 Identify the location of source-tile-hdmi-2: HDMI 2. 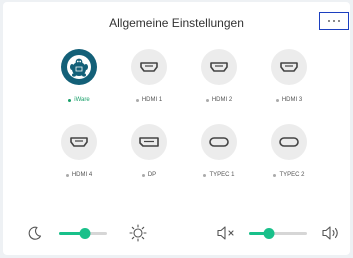
(219, 85).